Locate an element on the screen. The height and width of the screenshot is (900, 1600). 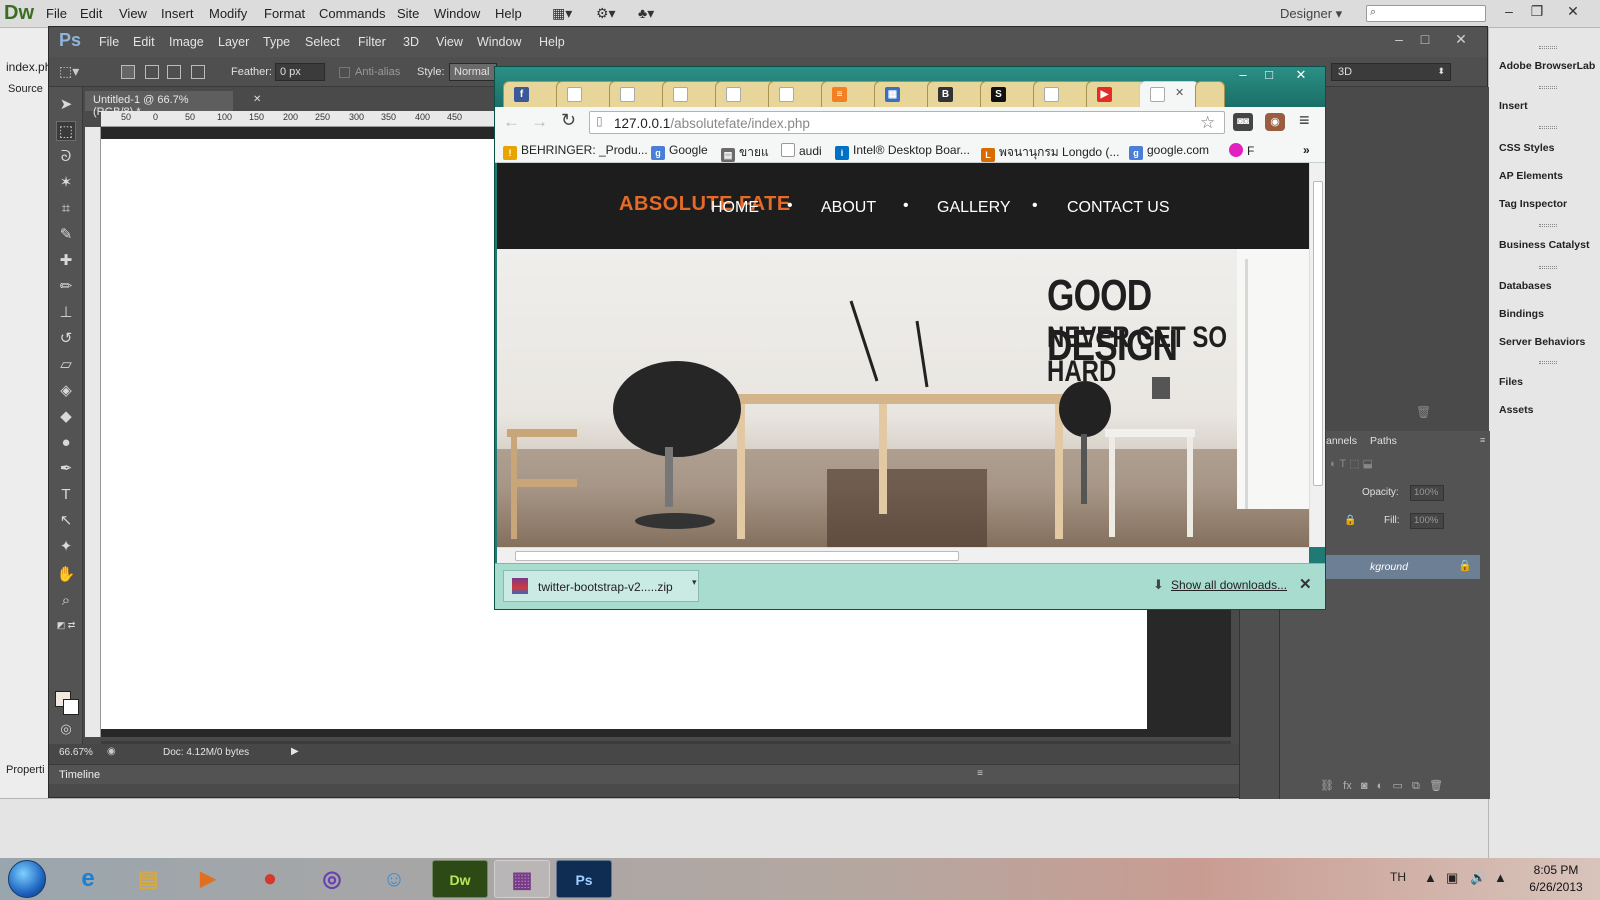
workspace-select: 3D ⬍ is located at coordinates (1391, 72).